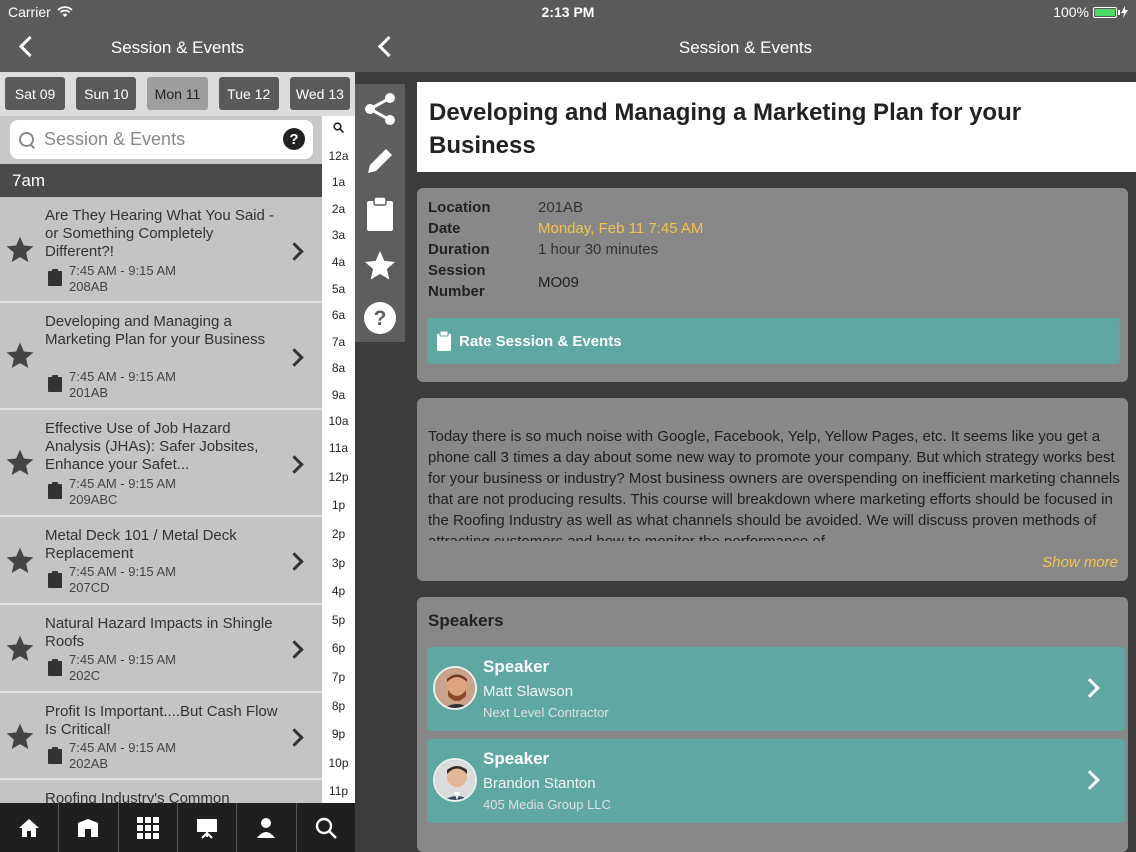 The image size is (1136, 852). I want to click on tab-speakers, so click(267, 827).